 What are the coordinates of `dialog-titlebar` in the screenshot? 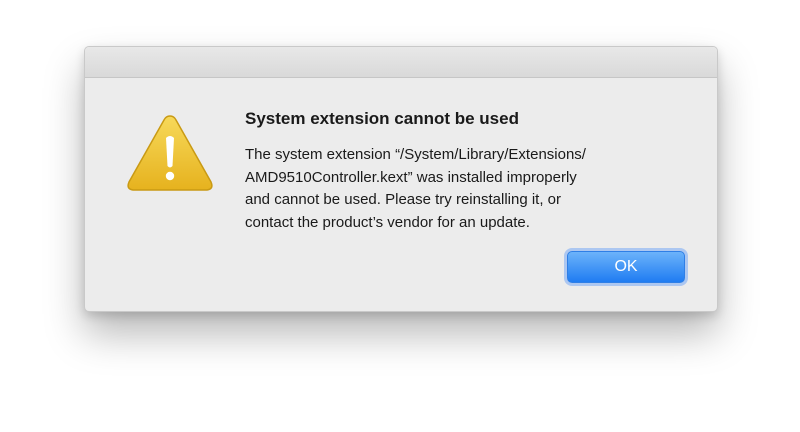 It's located at (401, 62).